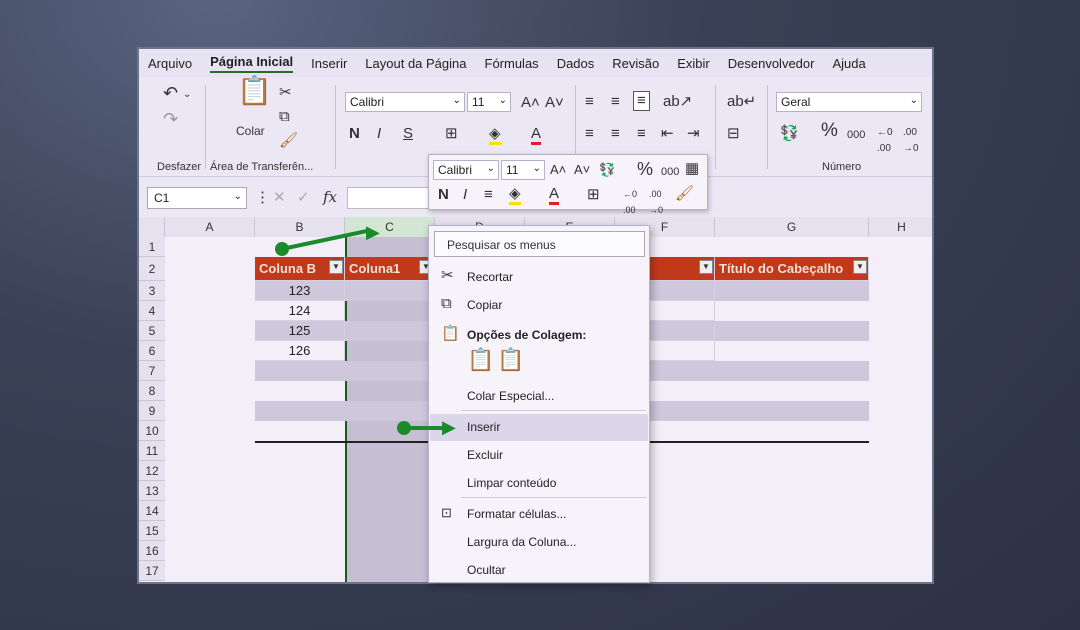  What do you see at coordinates (300, 227) in the screenshot?
I see `col-header-b: B` at bounding box center [300, 227].